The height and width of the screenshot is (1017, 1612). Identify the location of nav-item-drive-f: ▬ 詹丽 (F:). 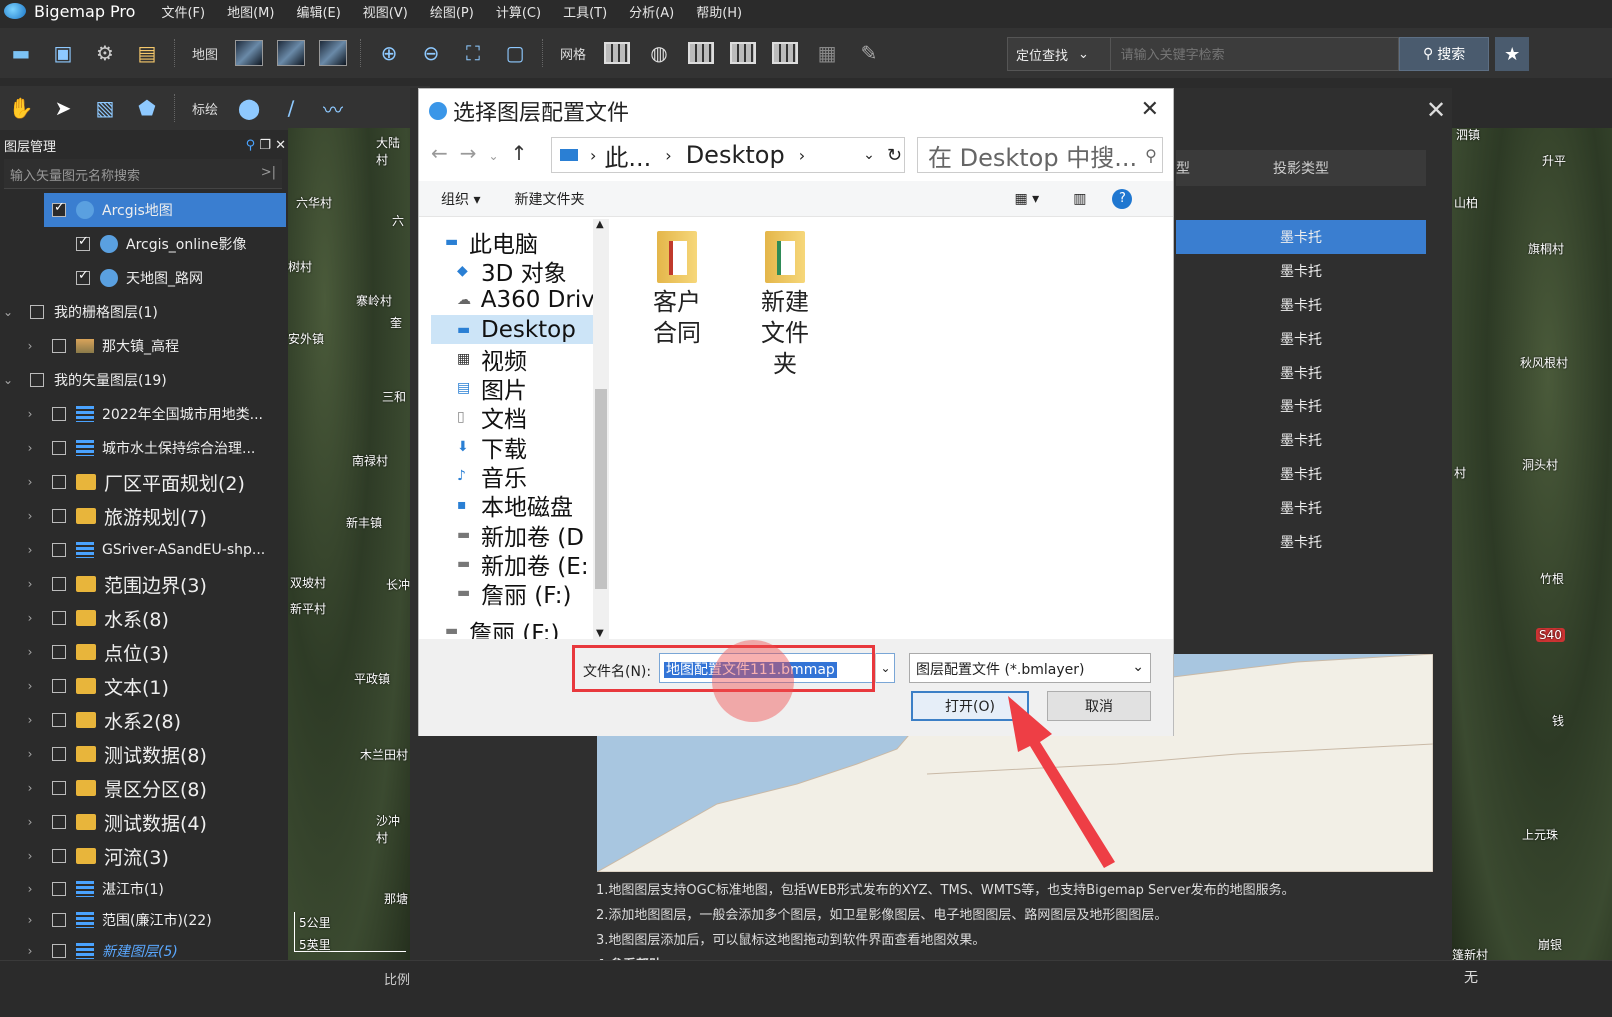
(520, 594).